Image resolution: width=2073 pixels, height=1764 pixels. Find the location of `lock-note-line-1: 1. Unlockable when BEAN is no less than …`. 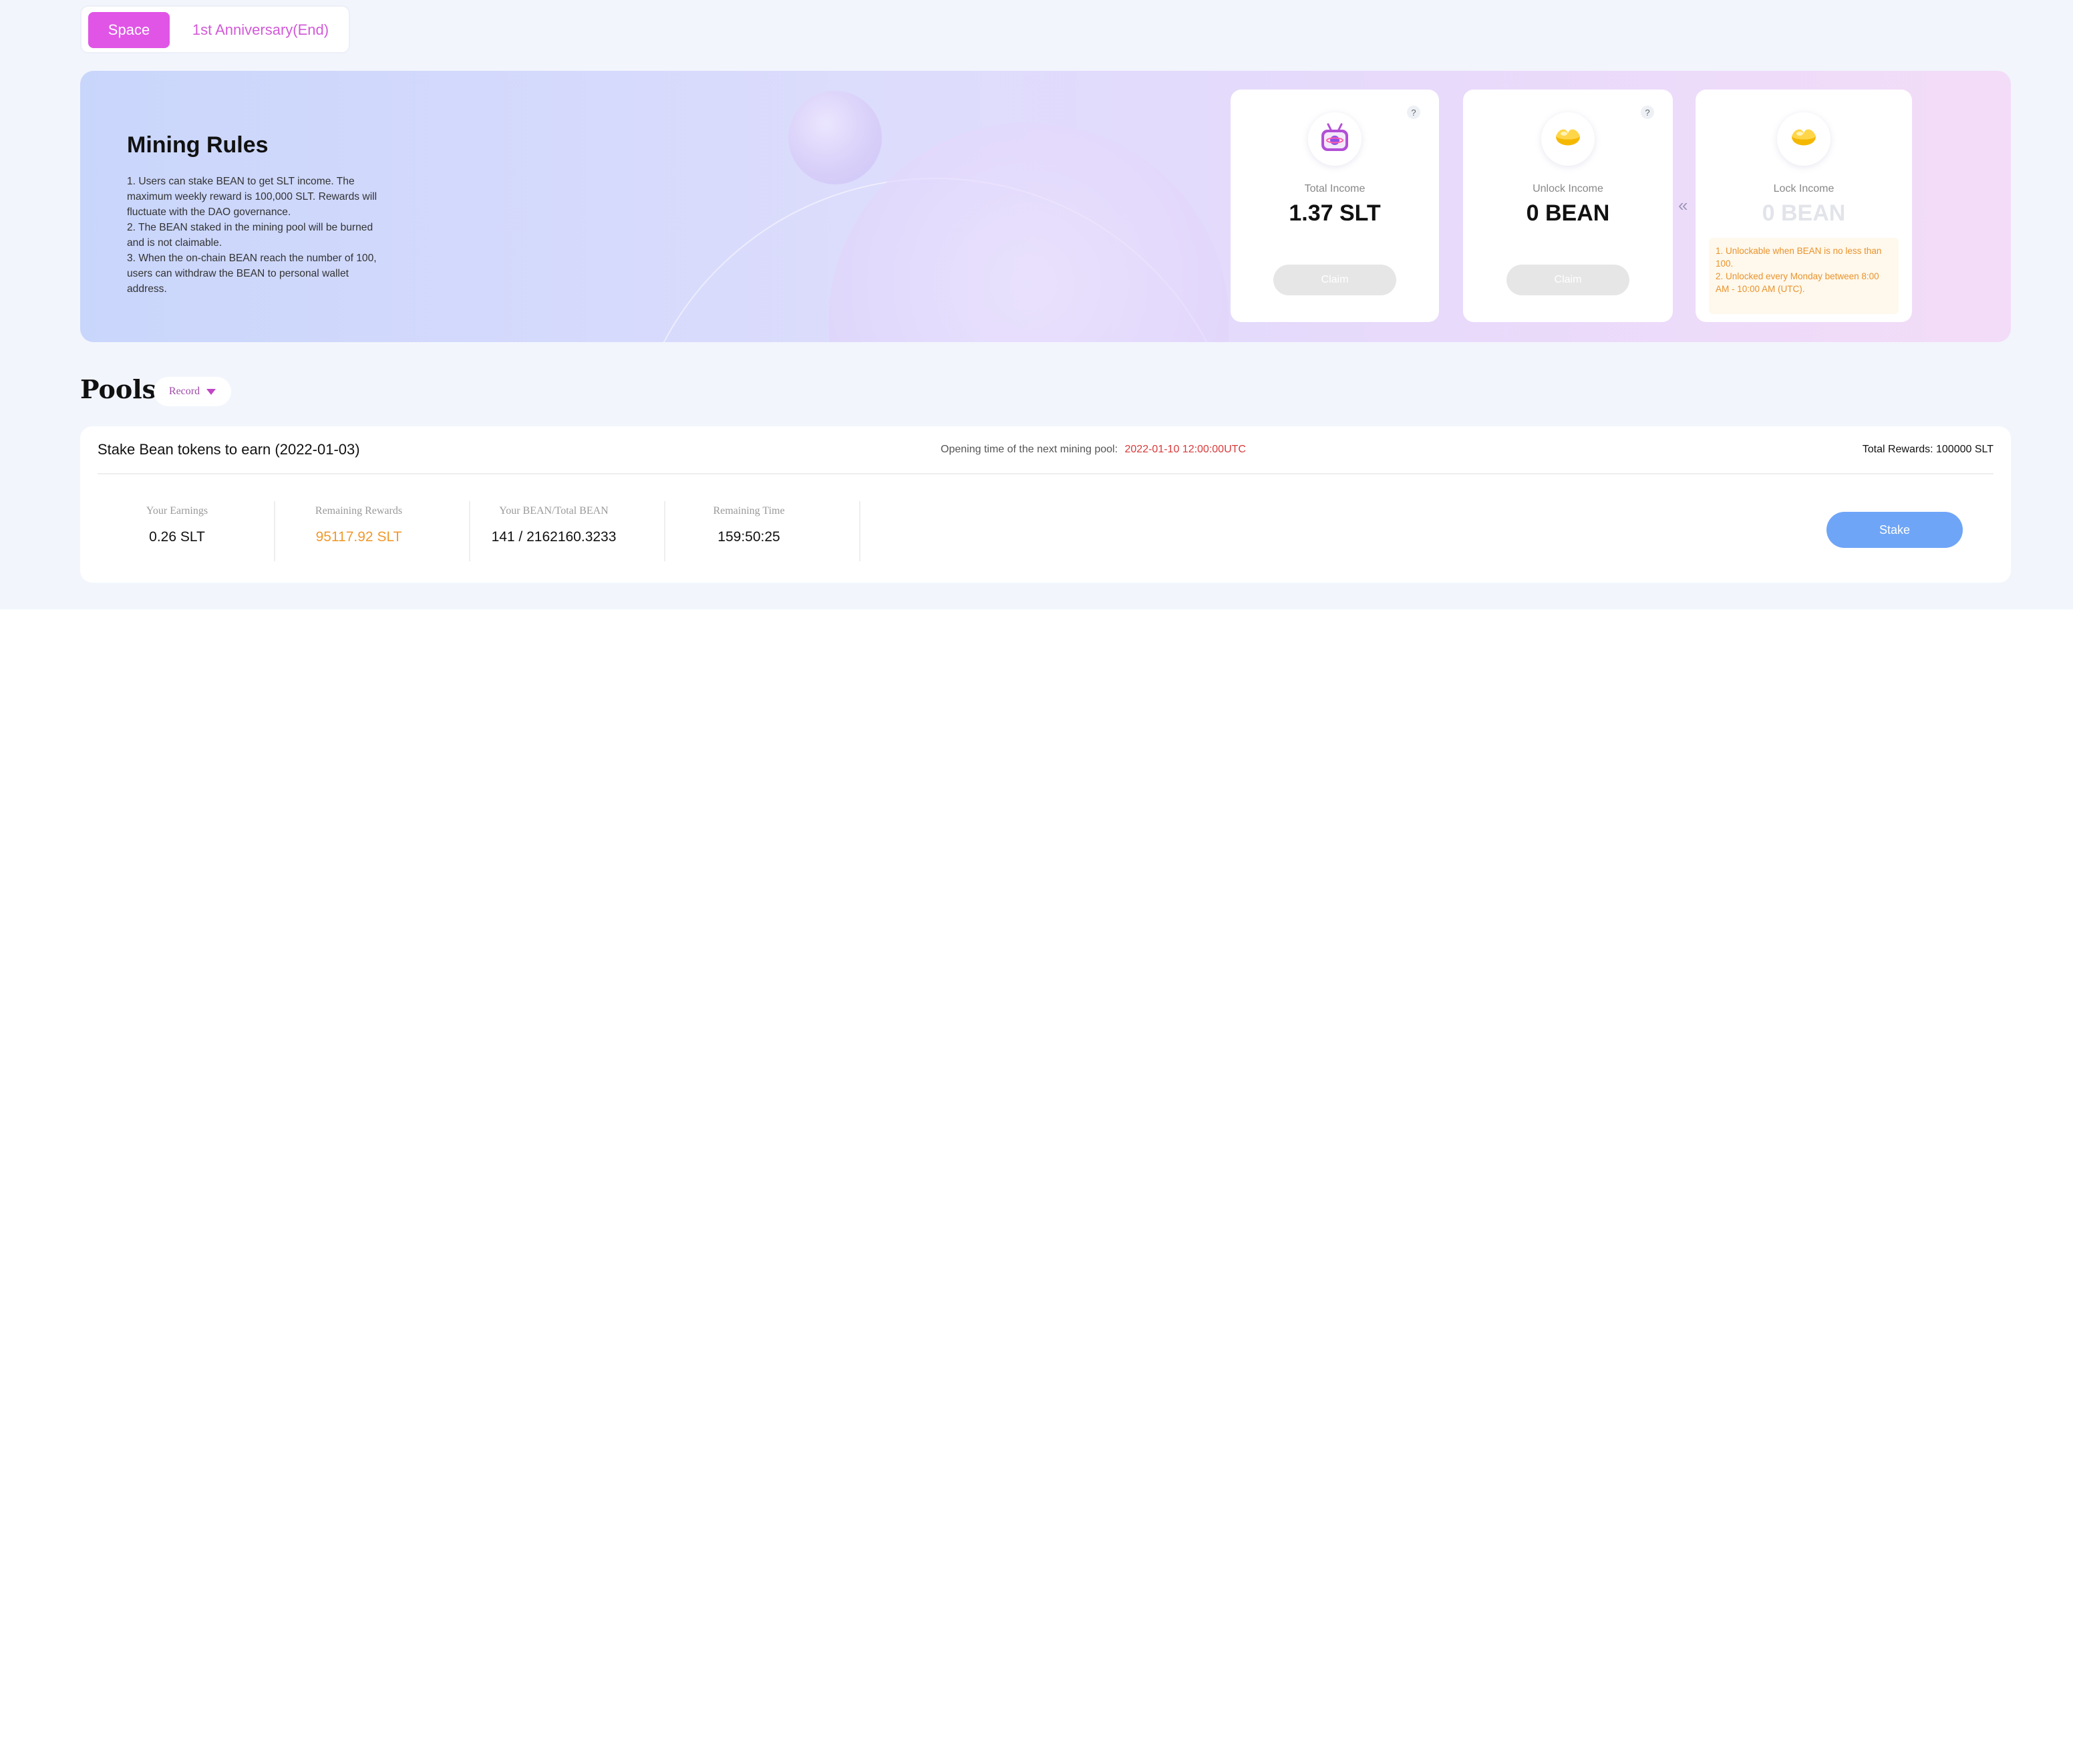

lock-note-line-1: 1. Unlockable when BEAN is no less than … is located at coordinates (1799, 258).